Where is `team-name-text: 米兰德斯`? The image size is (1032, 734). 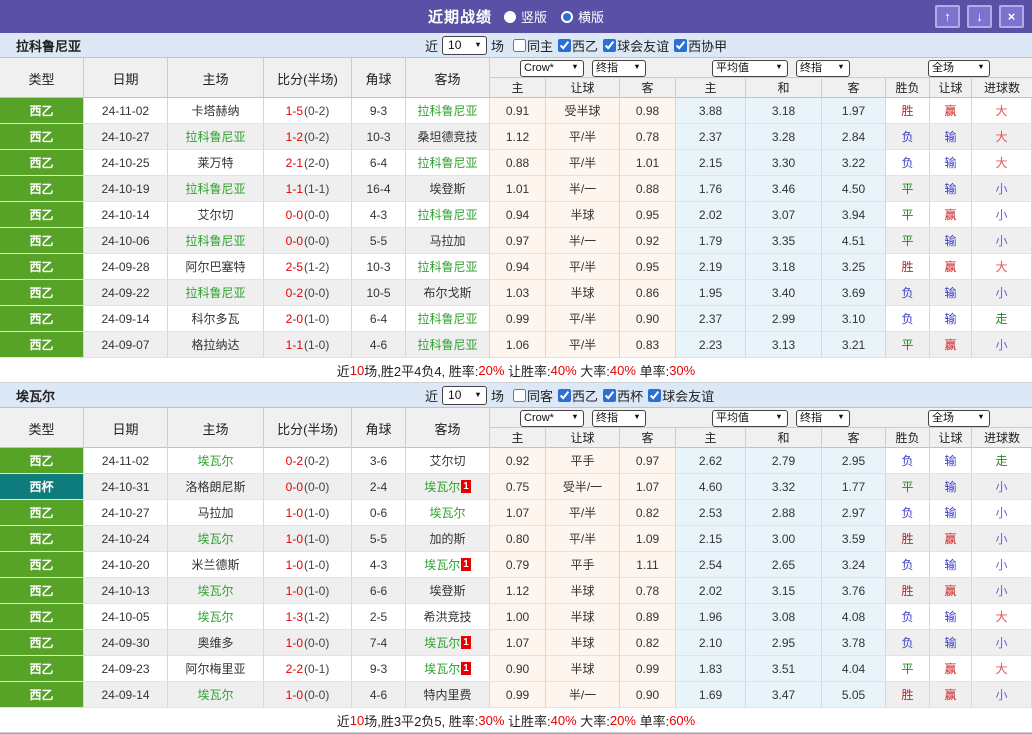
team-name-text: 米兰德斯 is located at coordinates (215, 565).